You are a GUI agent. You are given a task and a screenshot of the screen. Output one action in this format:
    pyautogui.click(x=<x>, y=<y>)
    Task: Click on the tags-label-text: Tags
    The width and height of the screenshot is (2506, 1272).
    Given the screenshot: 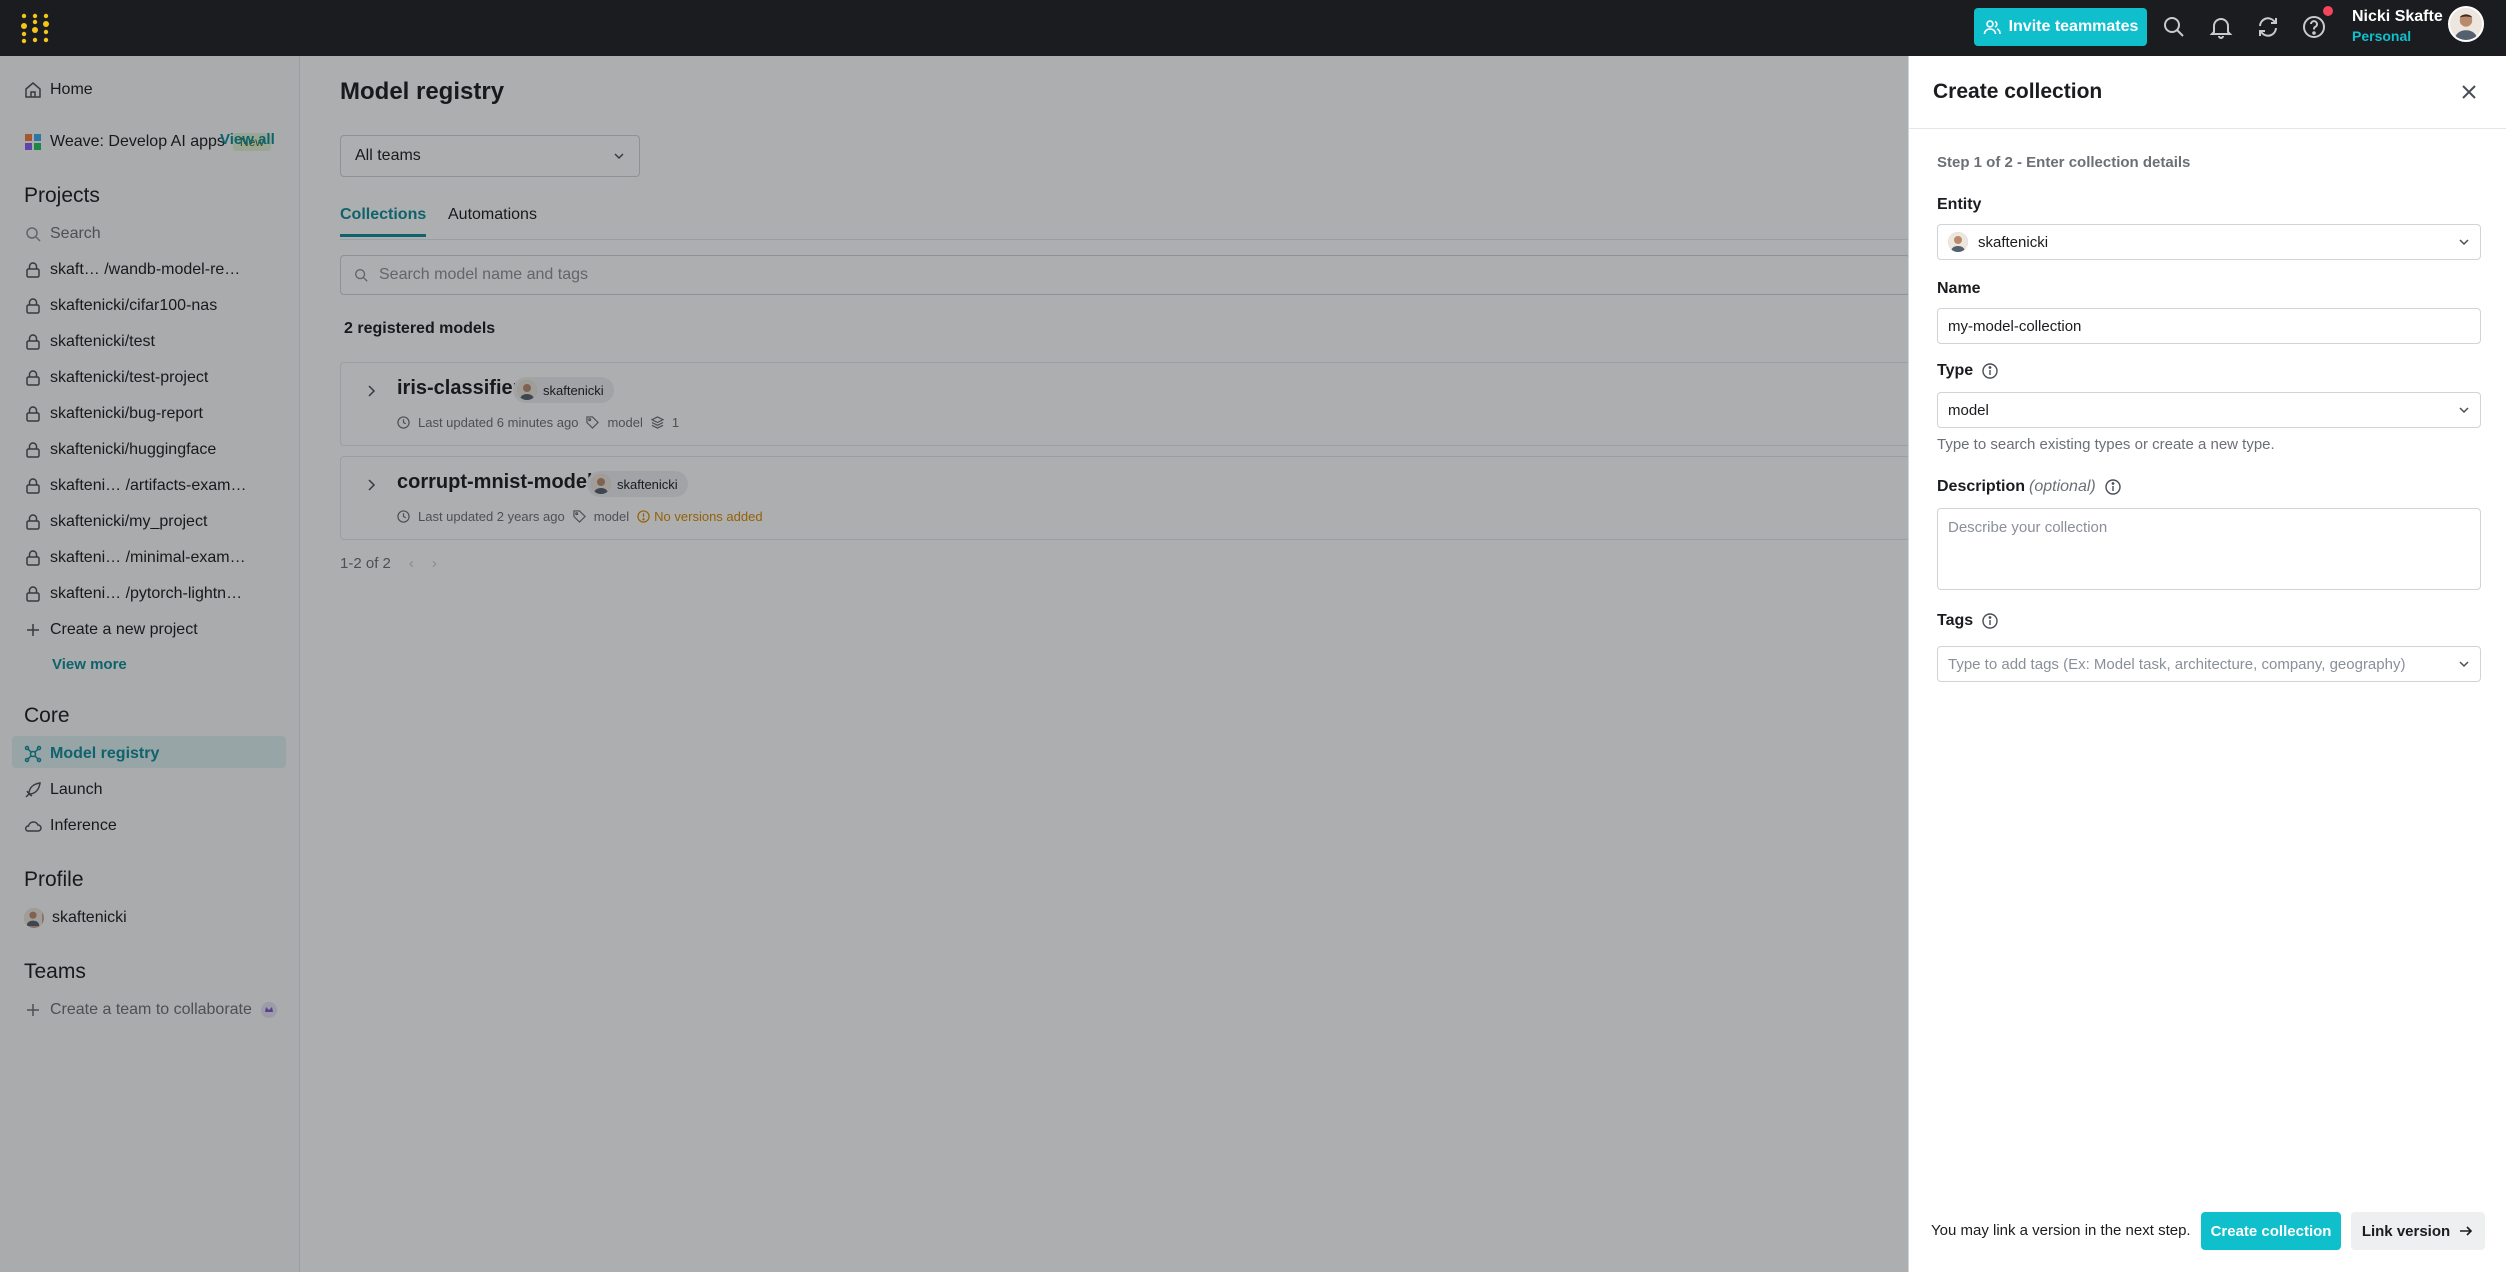 What is the action you would take?
    pyautogui.click(x=1955, y=620)
    